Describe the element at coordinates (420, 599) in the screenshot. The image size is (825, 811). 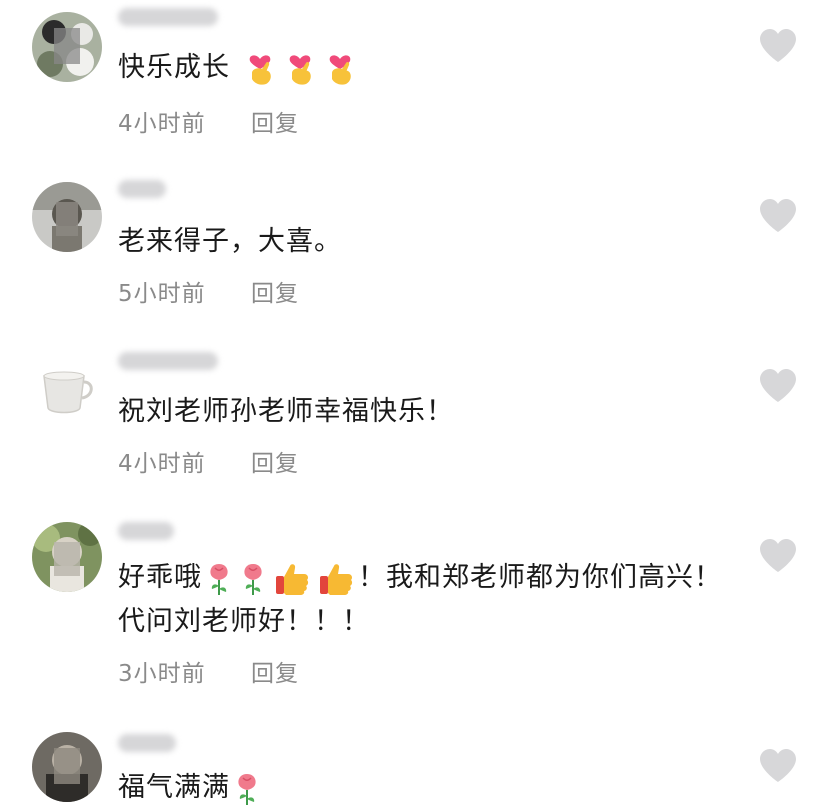
I see `comment-text: 好乖哦 ！我和郑老师都为你们高兴！代问刘老师好！！！` at that location.